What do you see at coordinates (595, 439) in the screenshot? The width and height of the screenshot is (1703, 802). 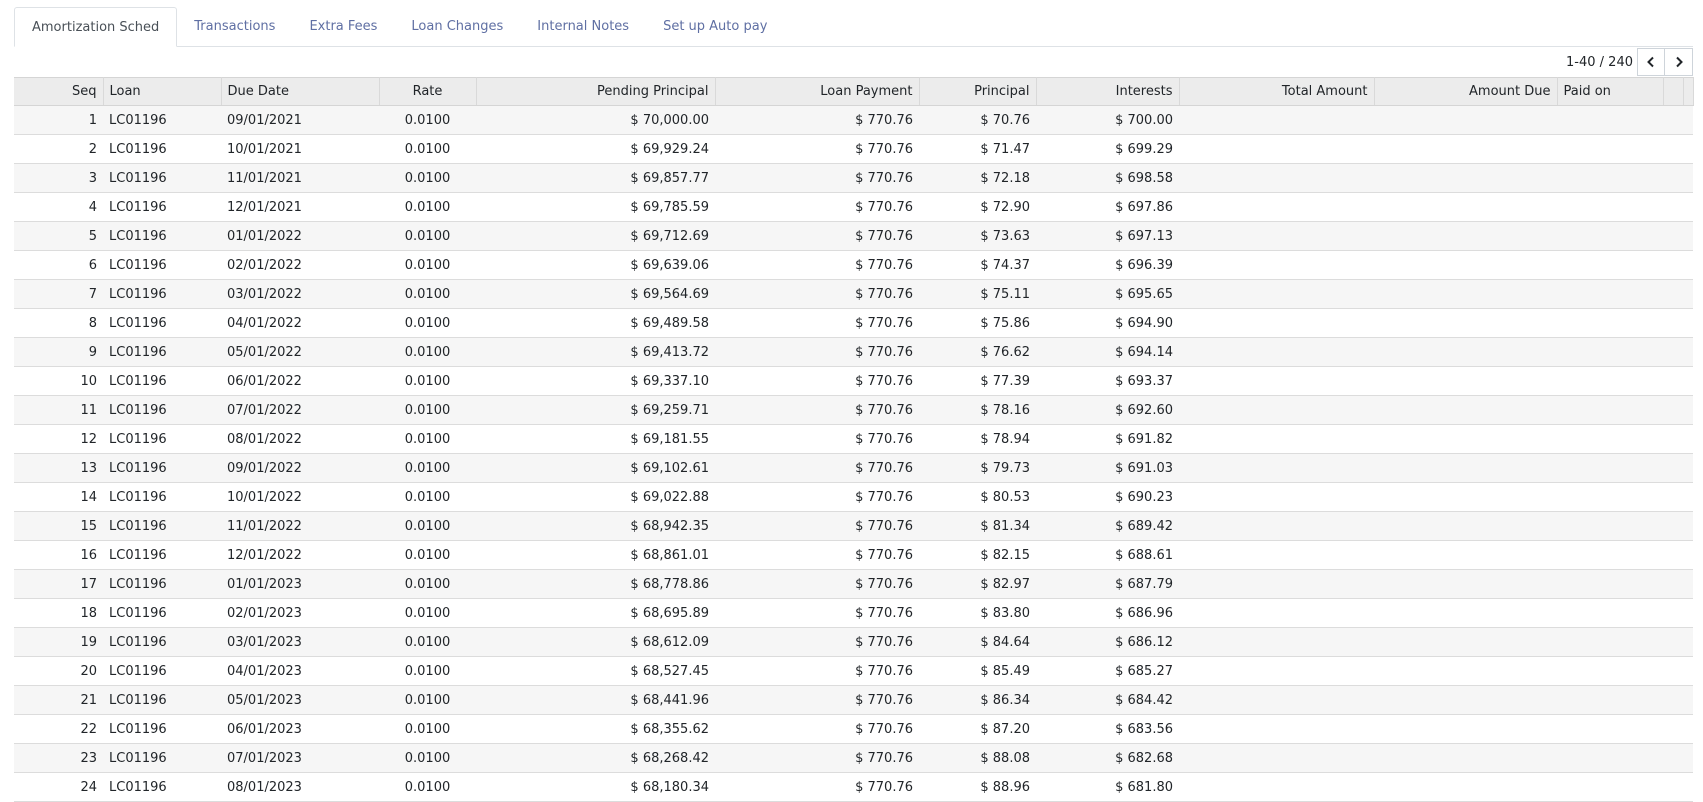 I see `cell-pending-principal: $ 69,181.55` at bounding box center [595, 439].